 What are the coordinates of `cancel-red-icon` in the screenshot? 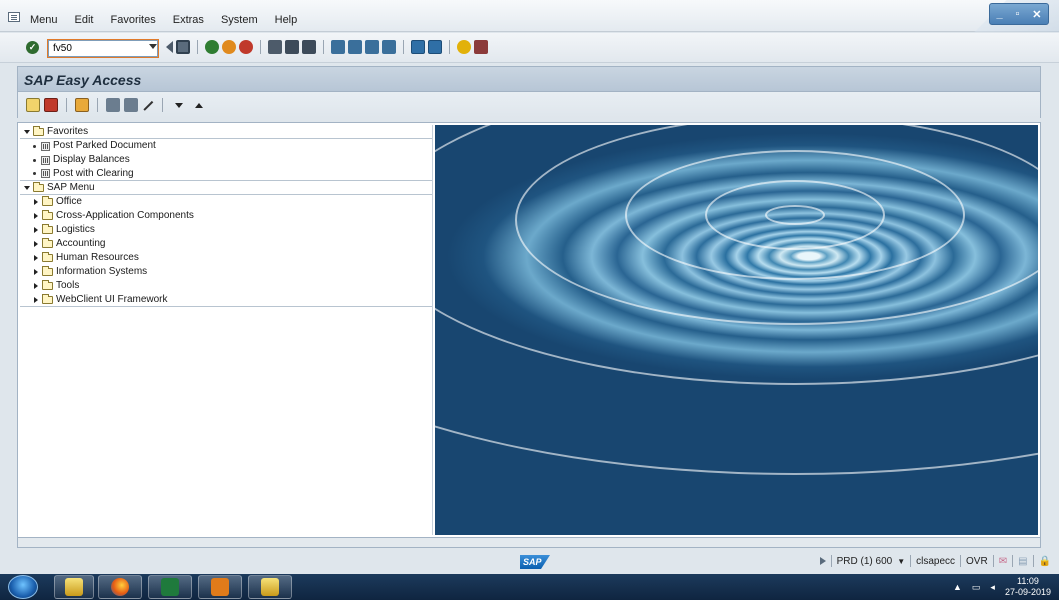 It's located at (246, 47).